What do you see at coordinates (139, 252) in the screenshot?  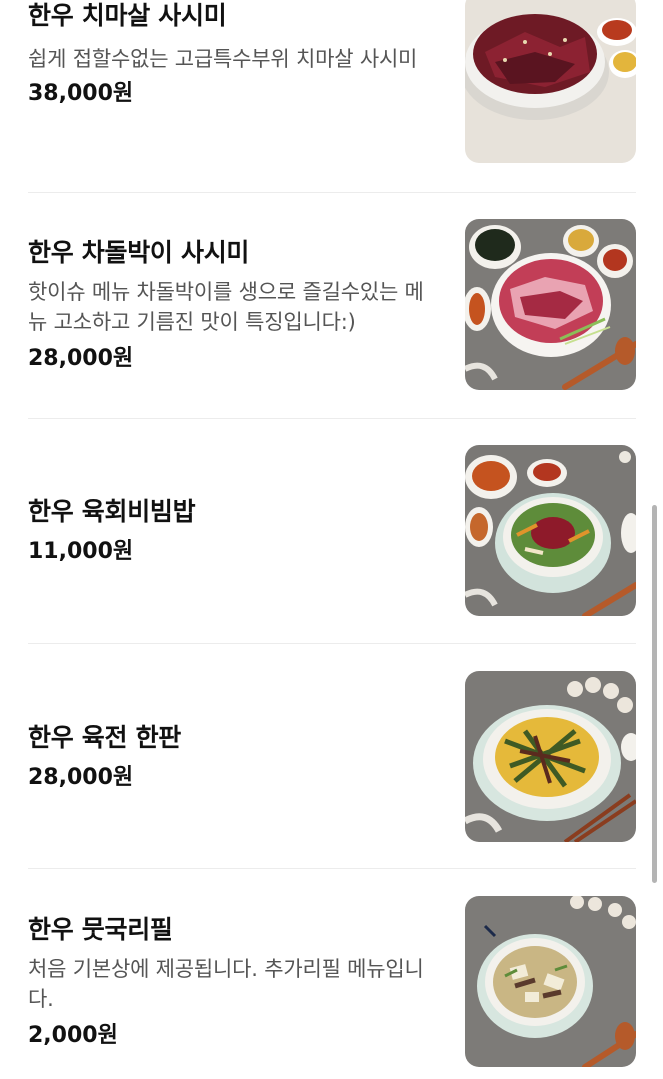 I see `menu-item-name: 한우 차돌박이 사시미` at bounding box center [139, 252].